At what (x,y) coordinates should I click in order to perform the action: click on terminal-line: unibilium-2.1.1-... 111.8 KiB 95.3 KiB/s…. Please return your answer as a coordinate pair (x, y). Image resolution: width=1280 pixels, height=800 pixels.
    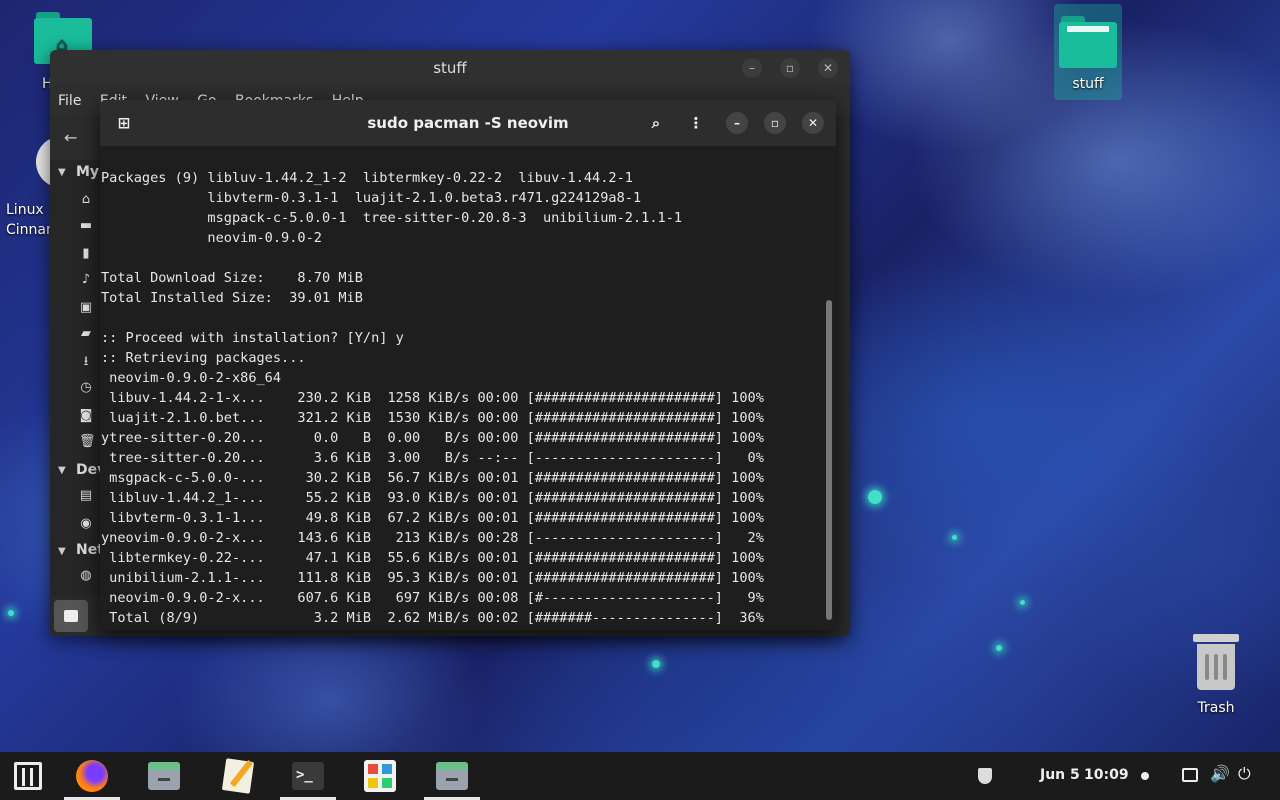
    Looking at the image, I should click on (432, 578).